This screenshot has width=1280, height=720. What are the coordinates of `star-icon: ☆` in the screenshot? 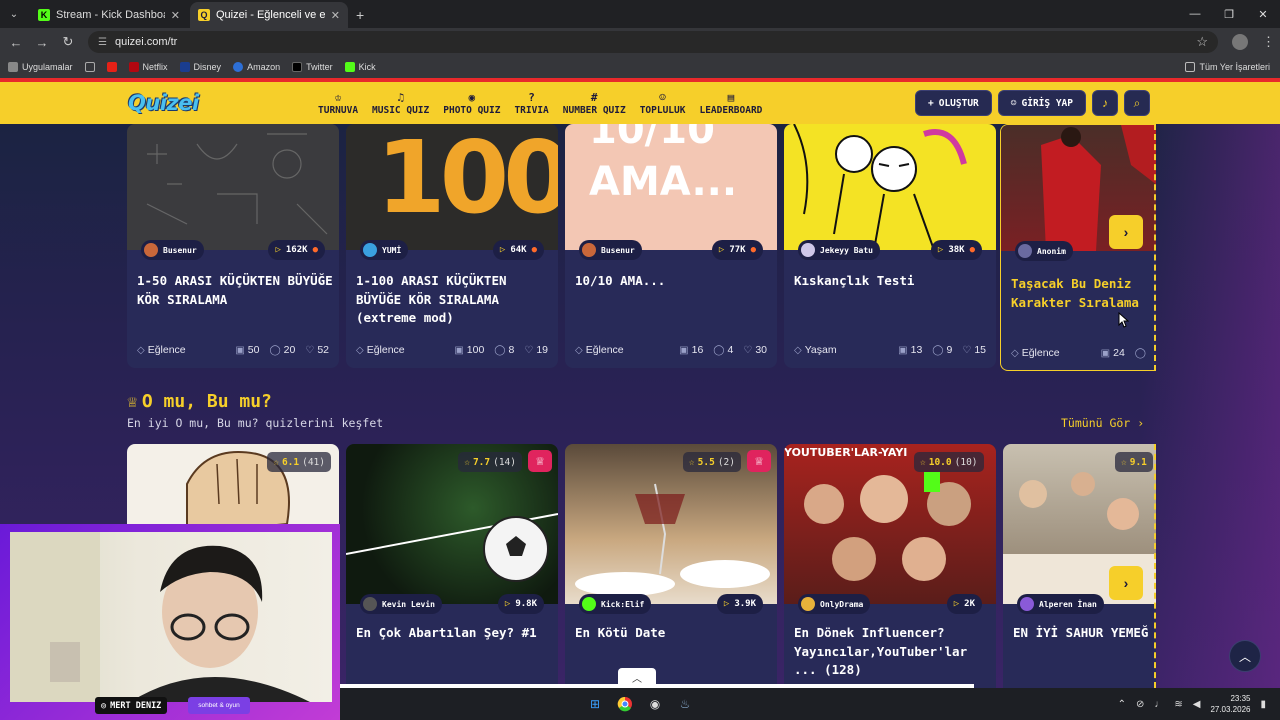 It's located at (276, 462).